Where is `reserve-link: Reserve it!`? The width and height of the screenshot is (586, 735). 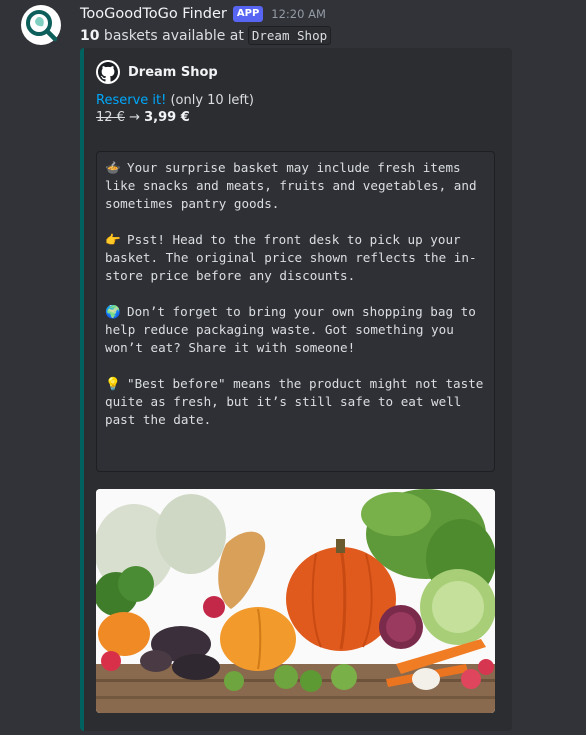
reserve-link: Reserve it! is located at coordinates (131, 100).